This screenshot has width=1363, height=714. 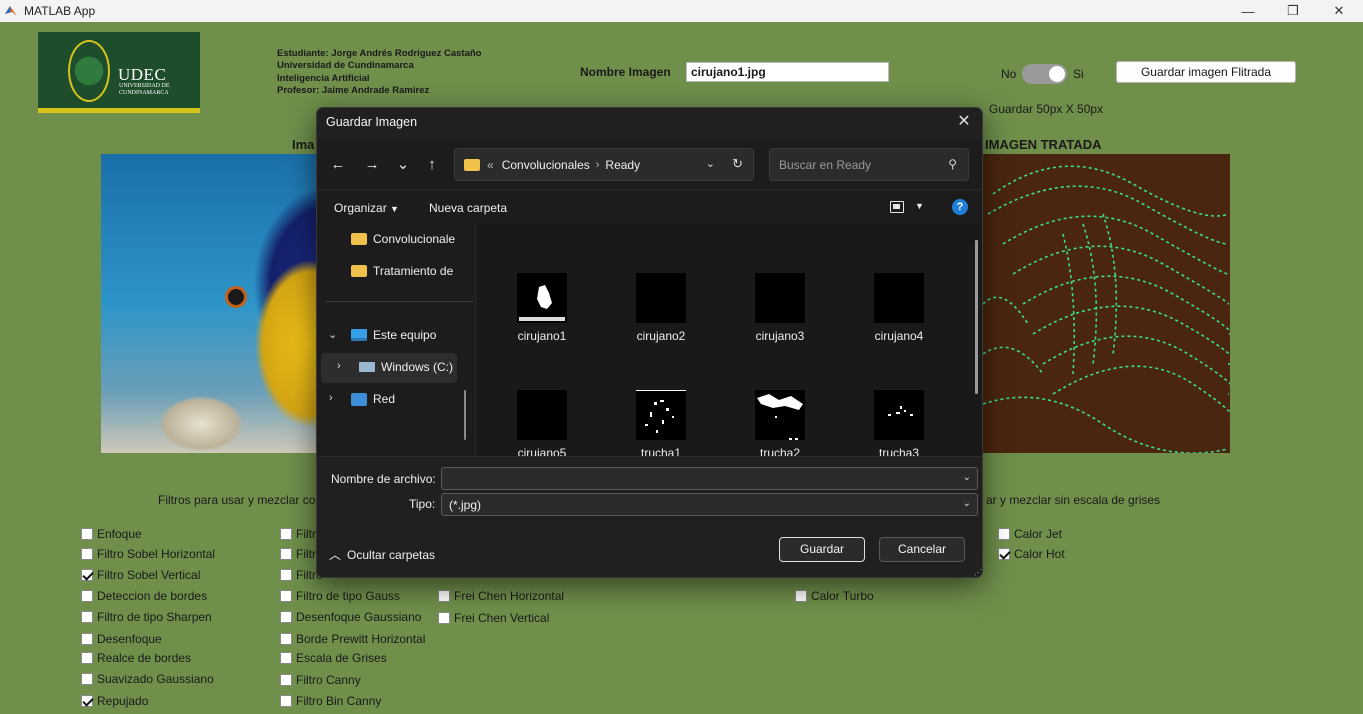 I want to click on address-dropdown-chevron-icon: ⌄, so click(x=710, y=163).